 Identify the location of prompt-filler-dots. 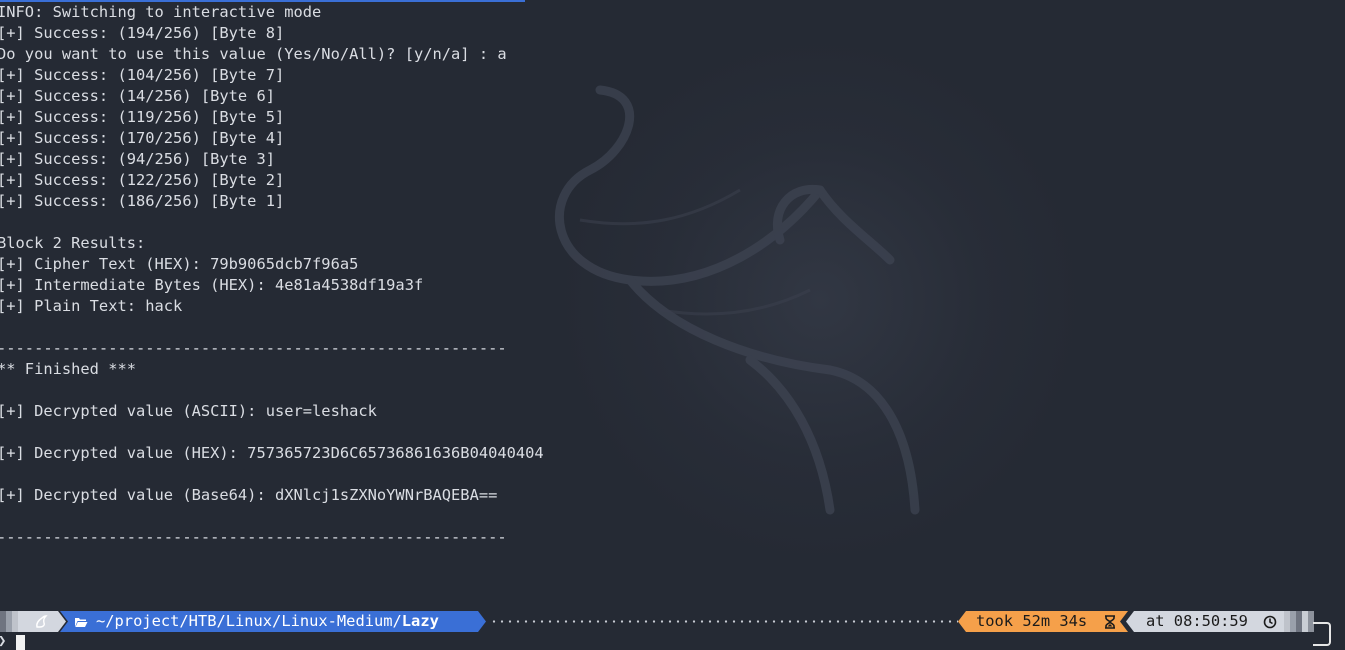
(723, 621).